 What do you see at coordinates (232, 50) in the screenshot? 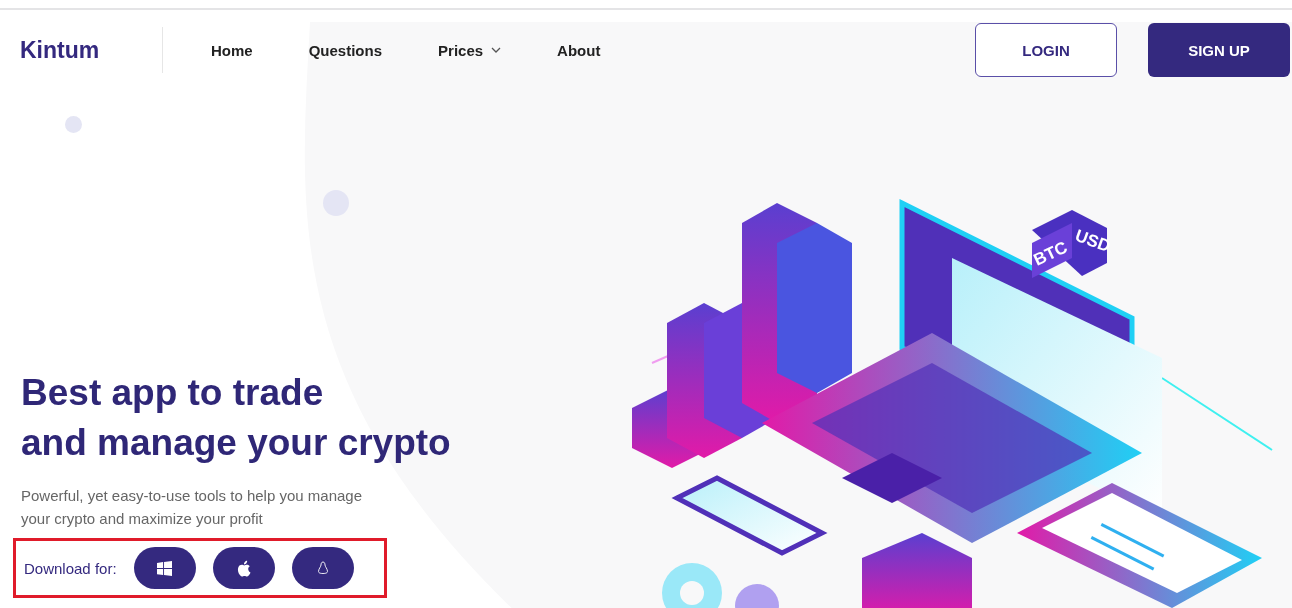
I see `nav-link: Home` at bounding box center [232, 50].